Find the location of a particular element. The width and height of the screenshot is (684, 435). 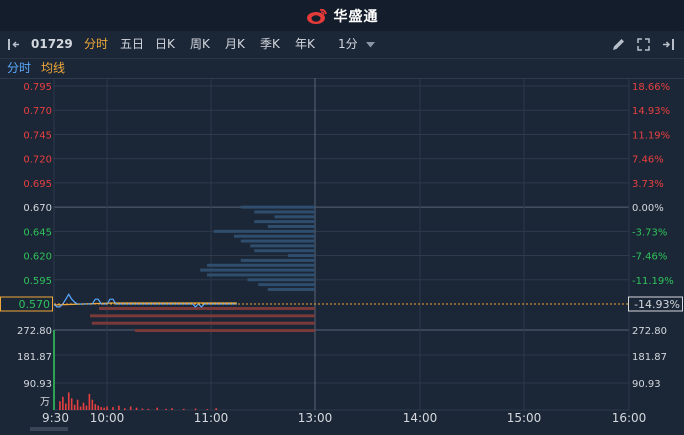

percent-axis-label: -3.73% is located at coordinates (649, 232).